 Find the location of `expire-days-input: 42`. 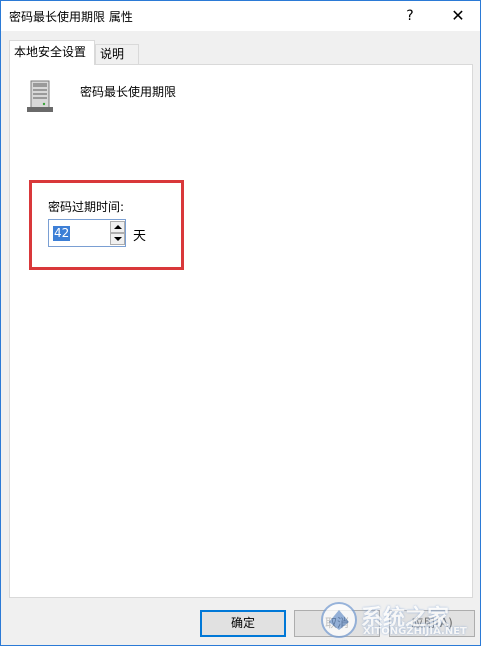

expire-days-input: 42 is located at coordinates (78, 233).